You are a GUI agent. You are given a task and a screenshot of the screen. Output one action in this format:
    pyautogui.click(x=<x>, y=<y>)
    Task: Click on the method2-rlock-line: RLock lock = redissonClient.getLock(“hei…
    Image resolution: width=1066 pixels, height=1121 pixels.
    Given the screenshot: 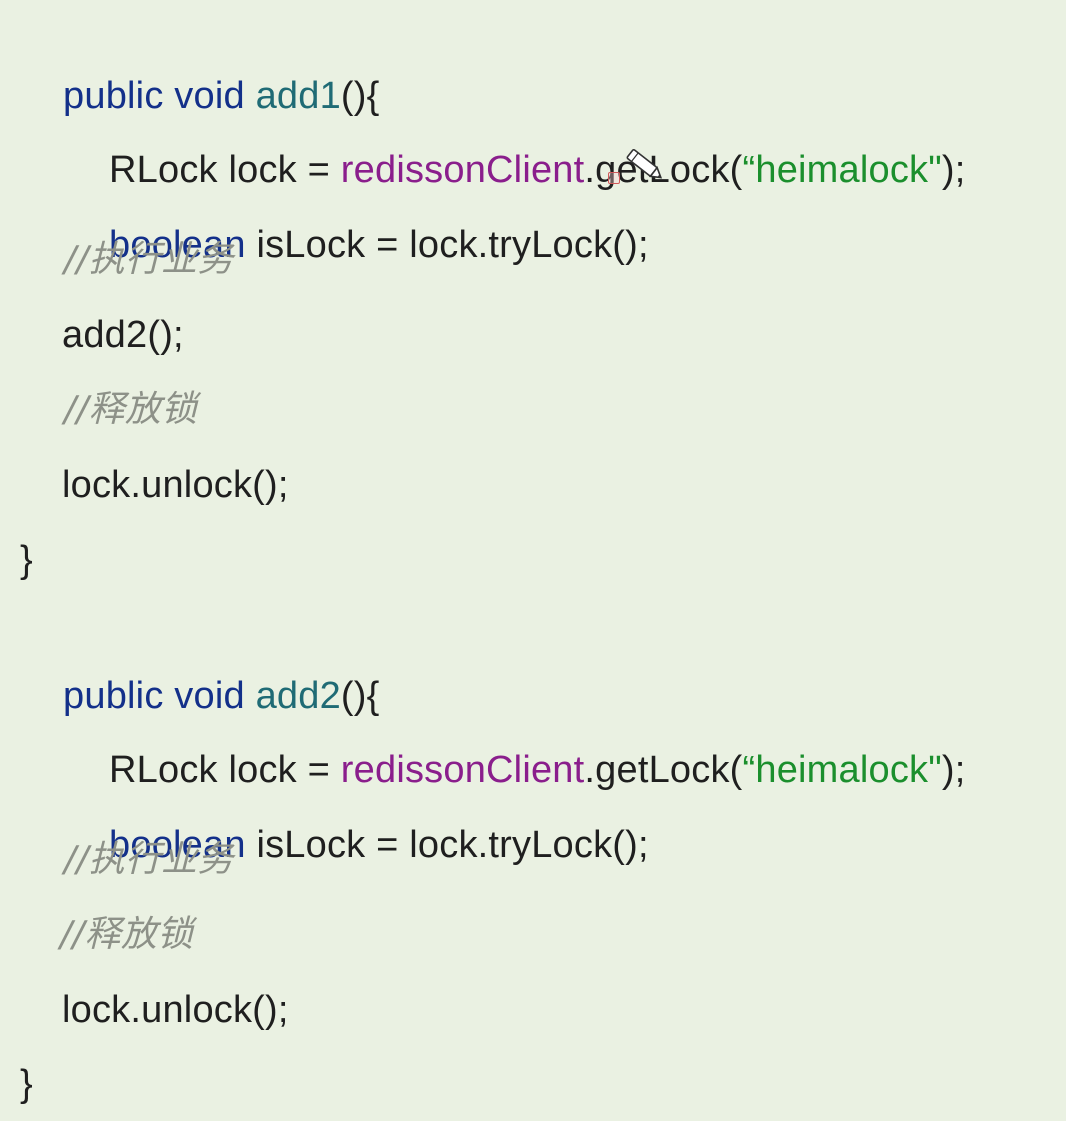 What is the action you would take?
    pyautogui.click(x=516, y=735)
    